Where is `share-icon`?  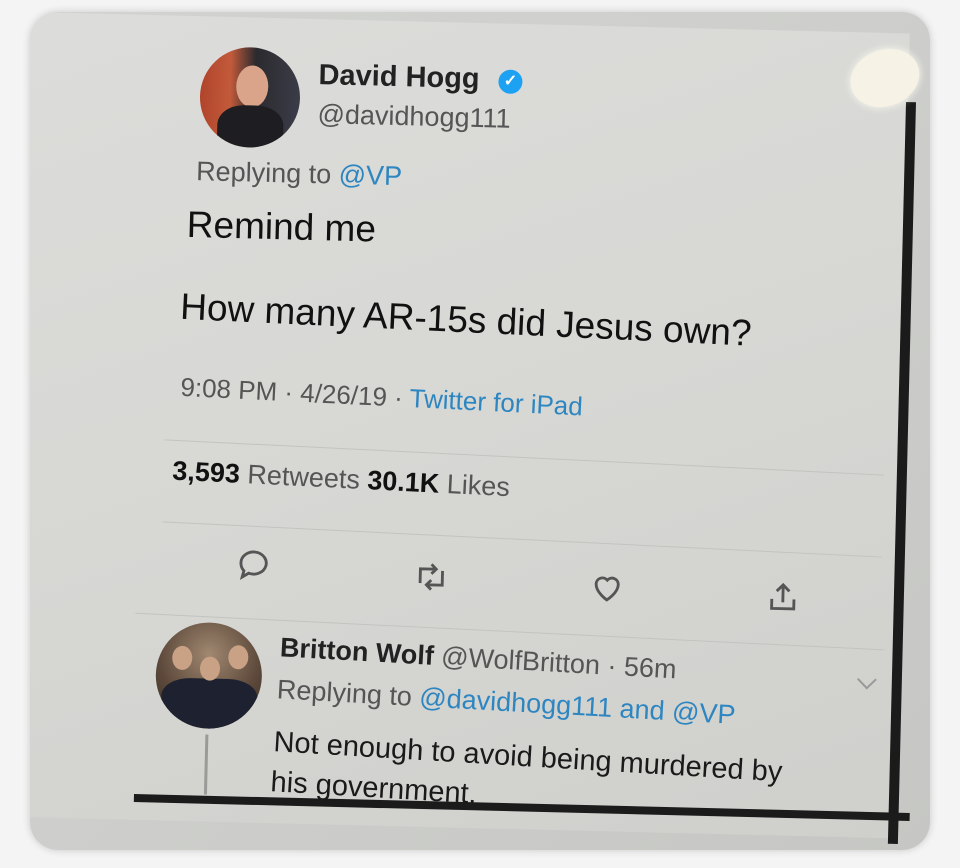
share-icon is located at coordinates (783, 596).